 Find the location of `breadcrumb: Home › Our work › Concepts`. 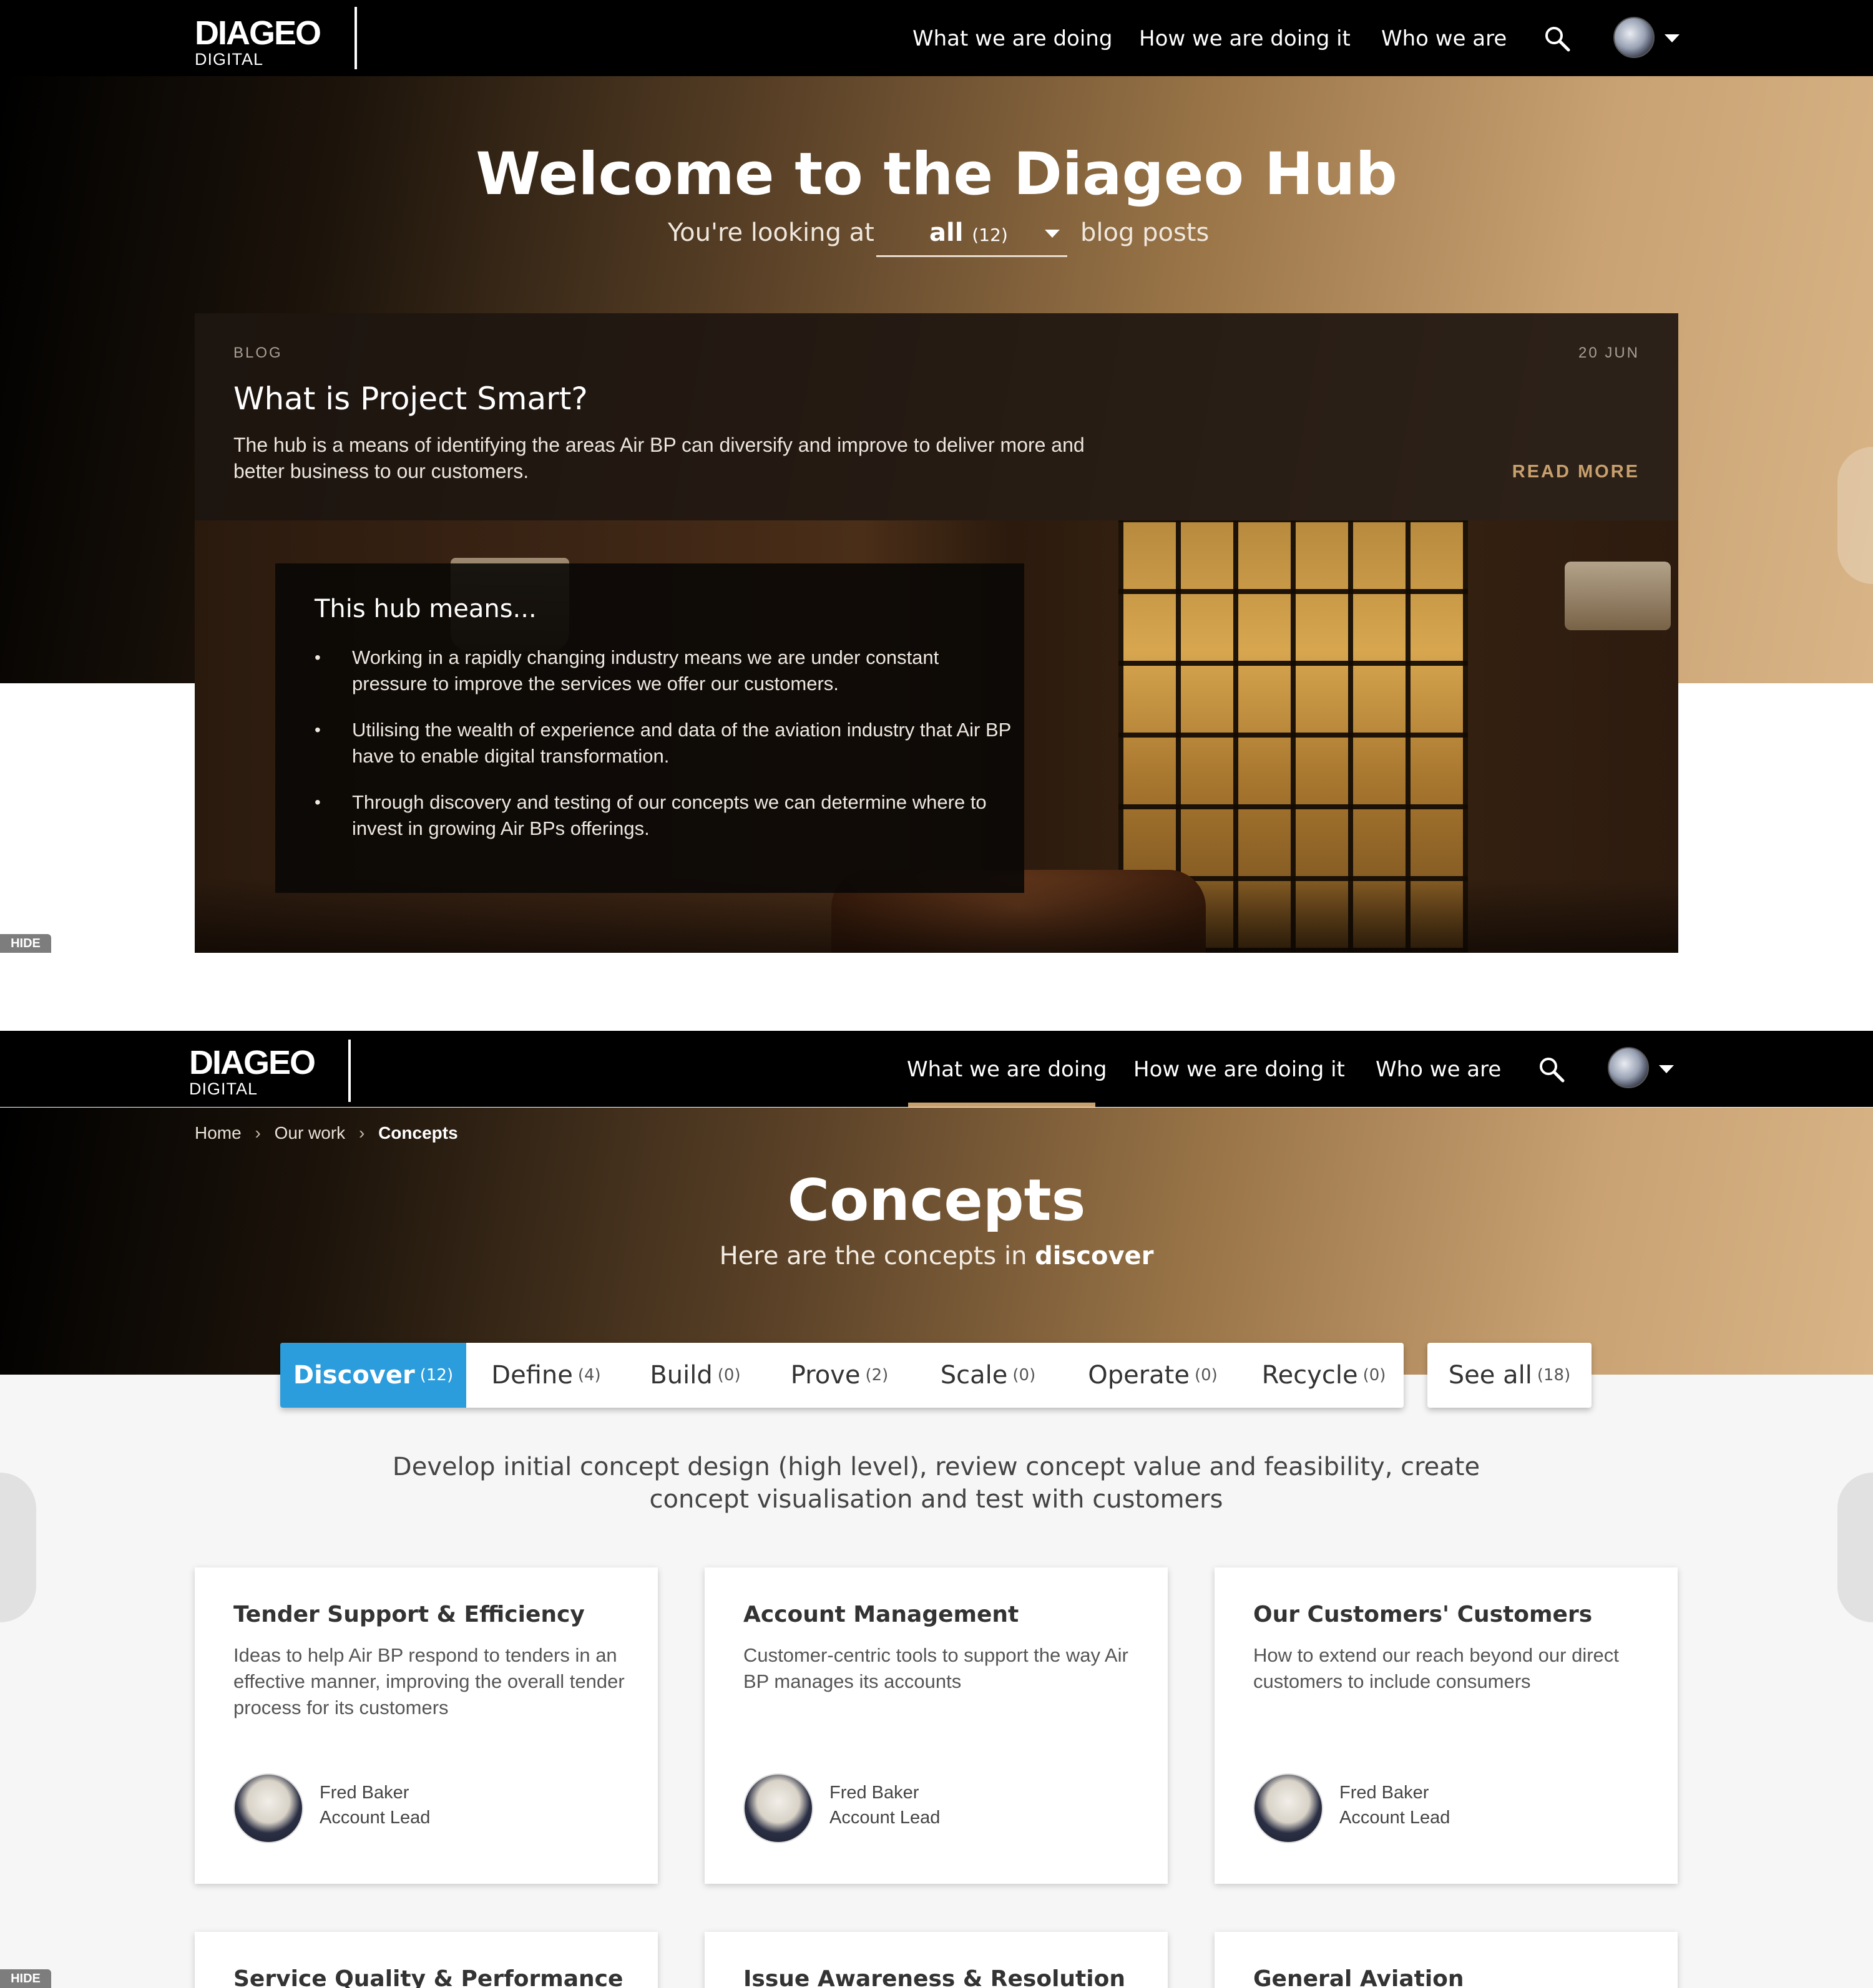

breadcrumb: Home › Our work › Concepts is located at coordinates (331, 1133).